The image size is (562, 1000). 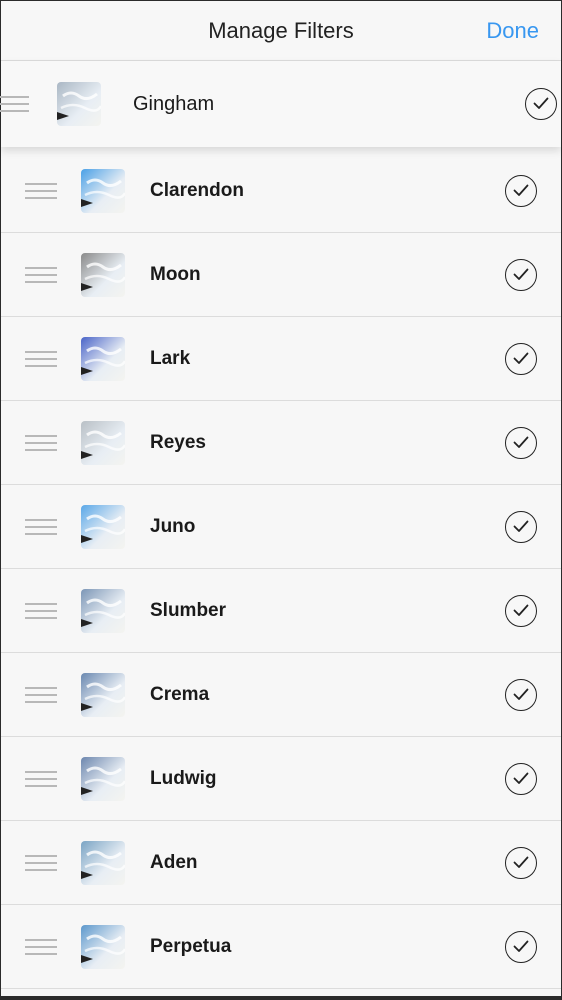 I want to click on filter-row-juno: Juno, so click(x=281, y=527).